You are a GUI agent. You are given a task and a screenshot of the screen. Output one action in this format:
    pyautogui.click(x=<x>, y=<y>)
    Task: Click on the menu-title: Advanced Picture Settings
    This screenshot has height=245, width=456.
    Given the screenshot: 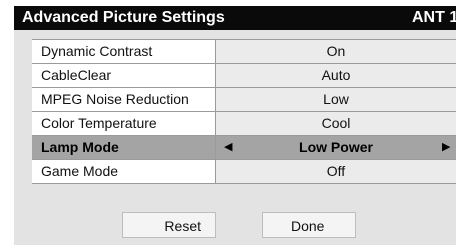 What is the action you would take?
    pyautogui.click(x=123, y=17)
    